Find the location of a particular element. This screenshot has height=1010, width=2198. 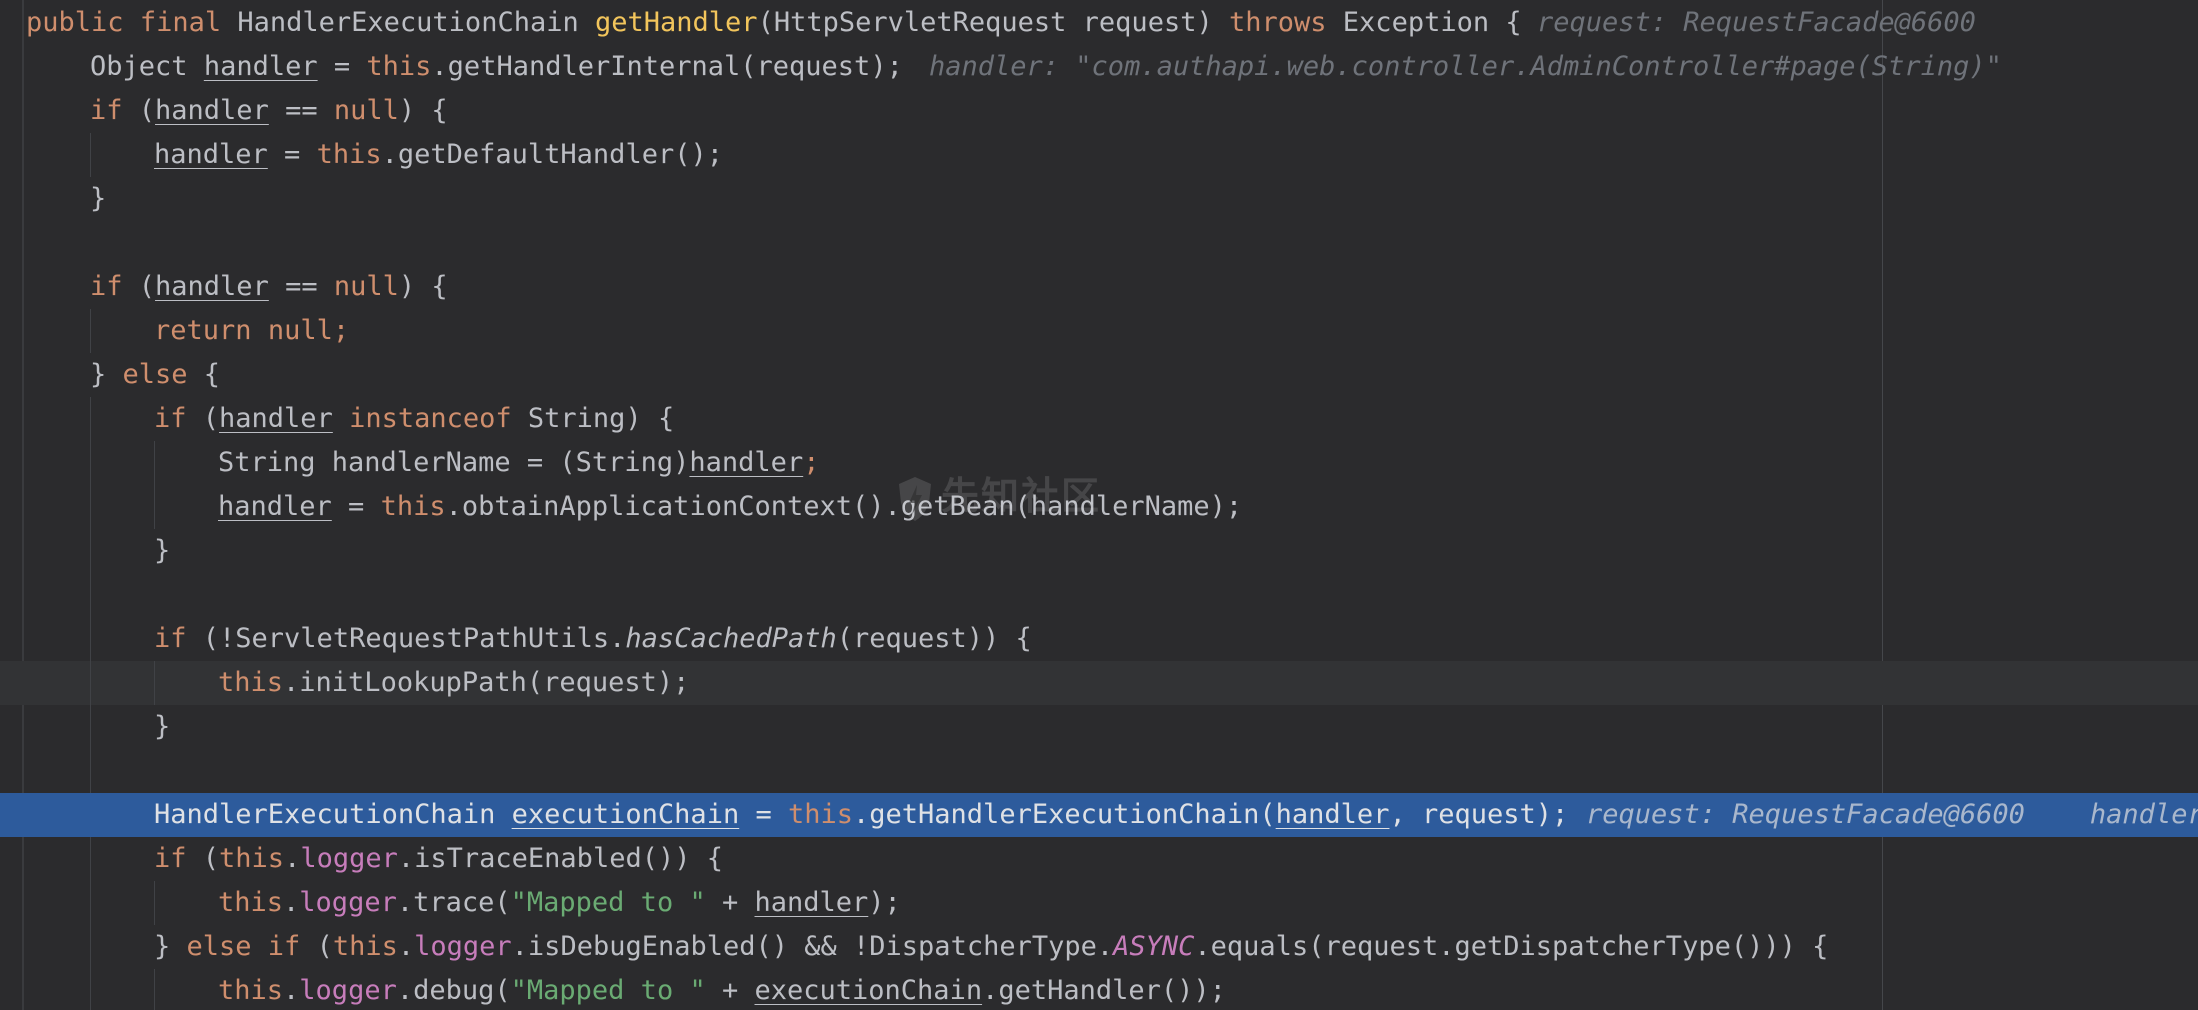

string-token: "Mapped to " is located at coordinates (608, 902).